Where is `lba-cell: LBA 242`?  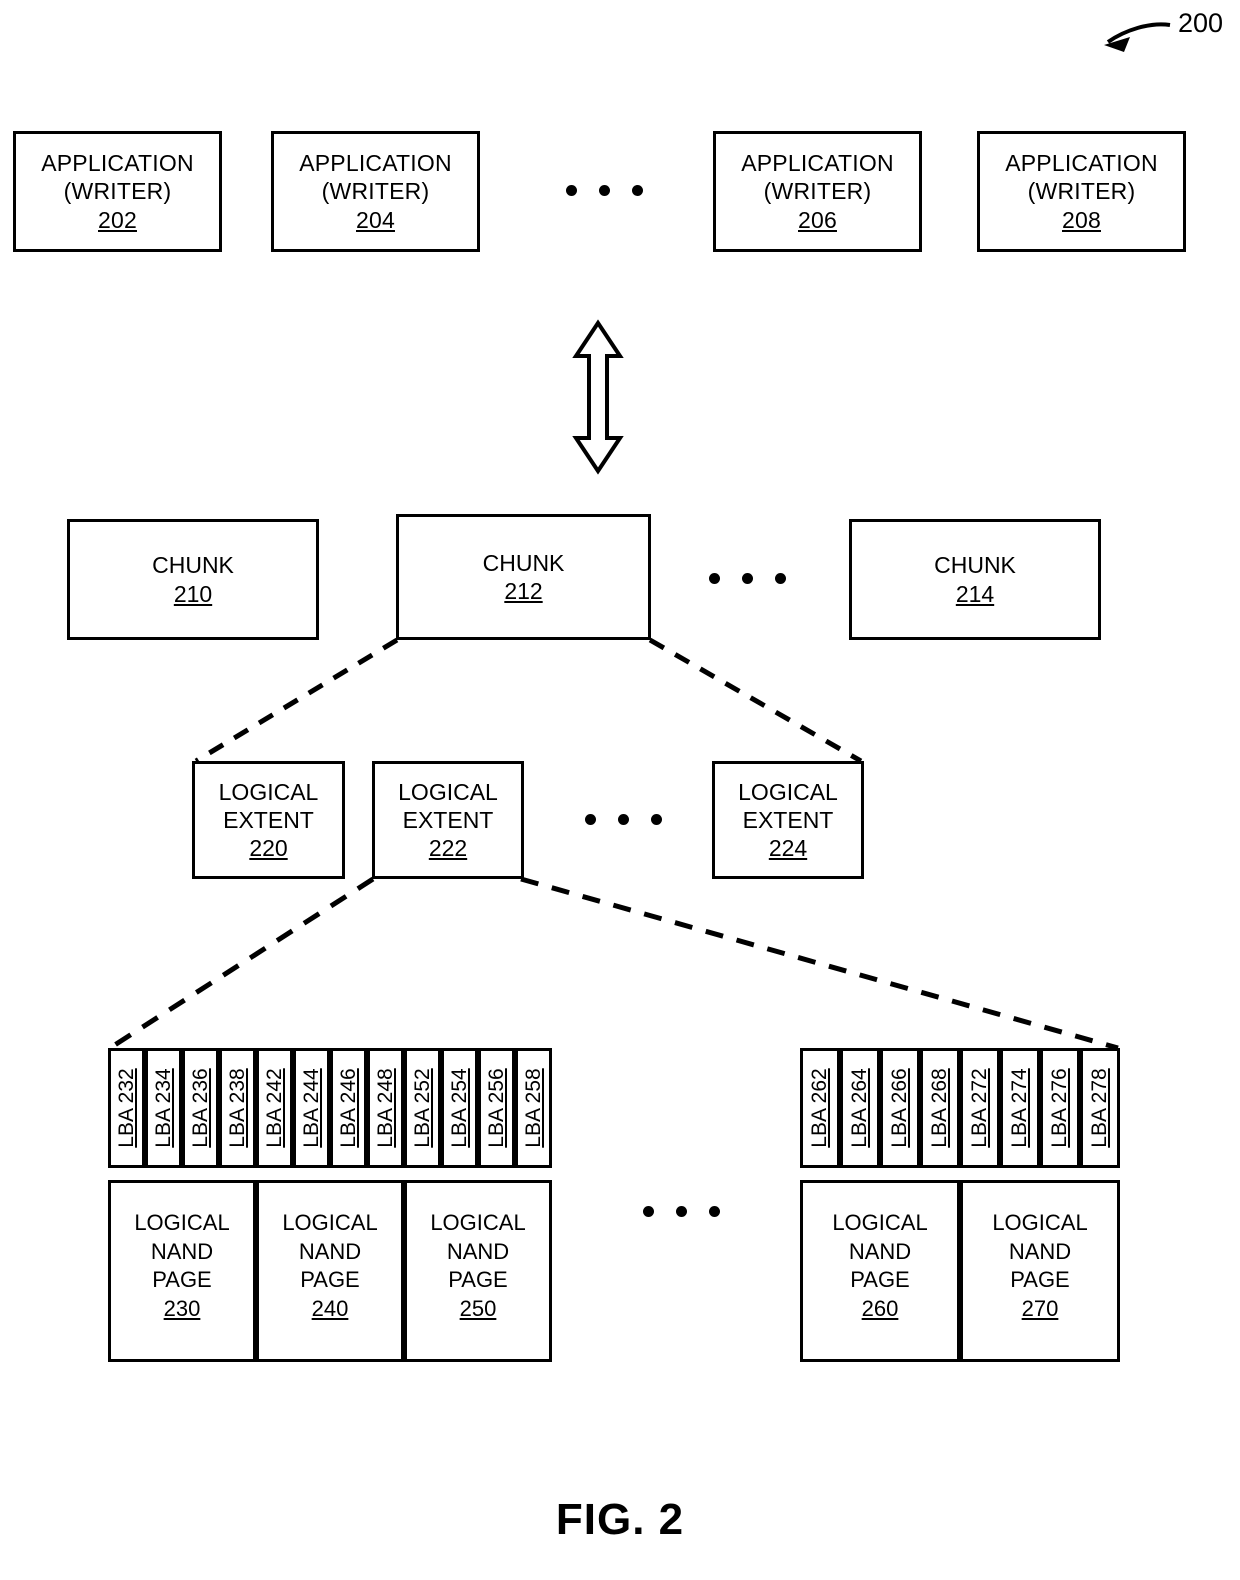 lba-cell: LBA 242 is located at coordinates (274, 1108).